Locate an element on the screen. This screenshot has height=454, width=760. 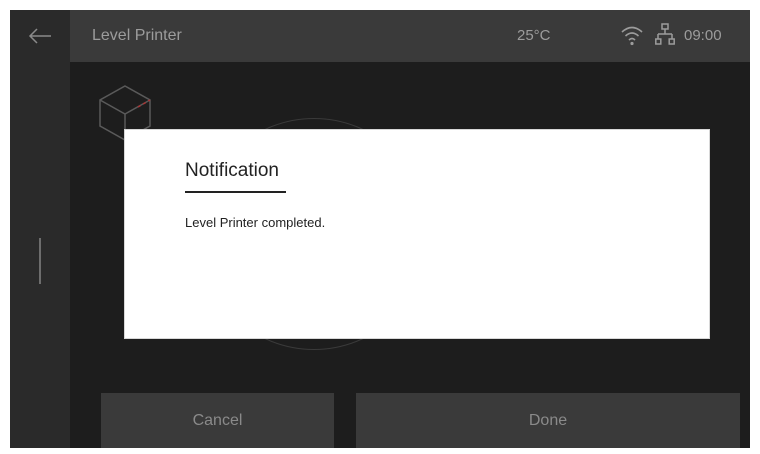
dialog-message: Level Printer completed. is located at coordinates (255, 222).